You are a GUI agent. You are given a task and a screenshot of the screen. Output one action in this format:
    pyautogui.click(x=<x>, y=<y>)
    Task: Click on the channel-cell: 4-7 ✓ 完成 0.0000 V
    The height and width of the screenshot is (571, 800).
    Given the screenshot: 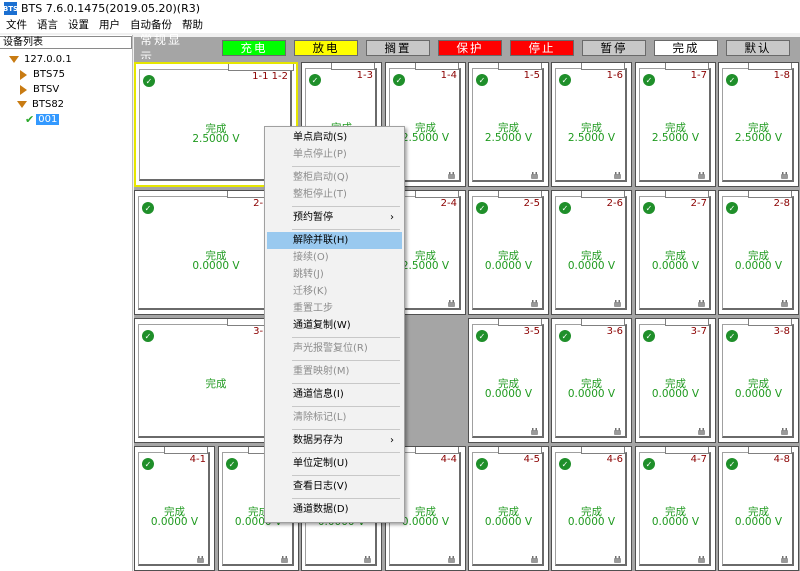 What is the action you would take?
    pyautogui.click(x=675, y=508)
    